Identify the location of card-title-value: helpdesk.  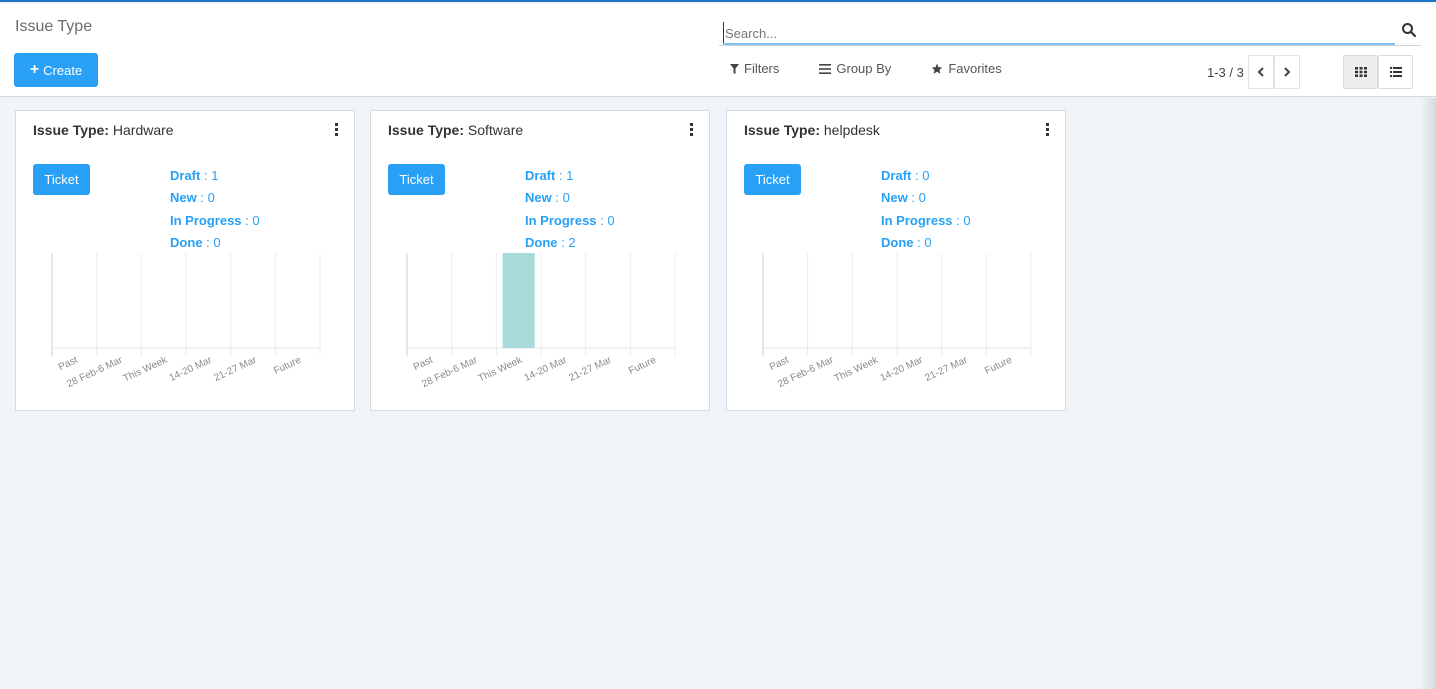
(851, 130).